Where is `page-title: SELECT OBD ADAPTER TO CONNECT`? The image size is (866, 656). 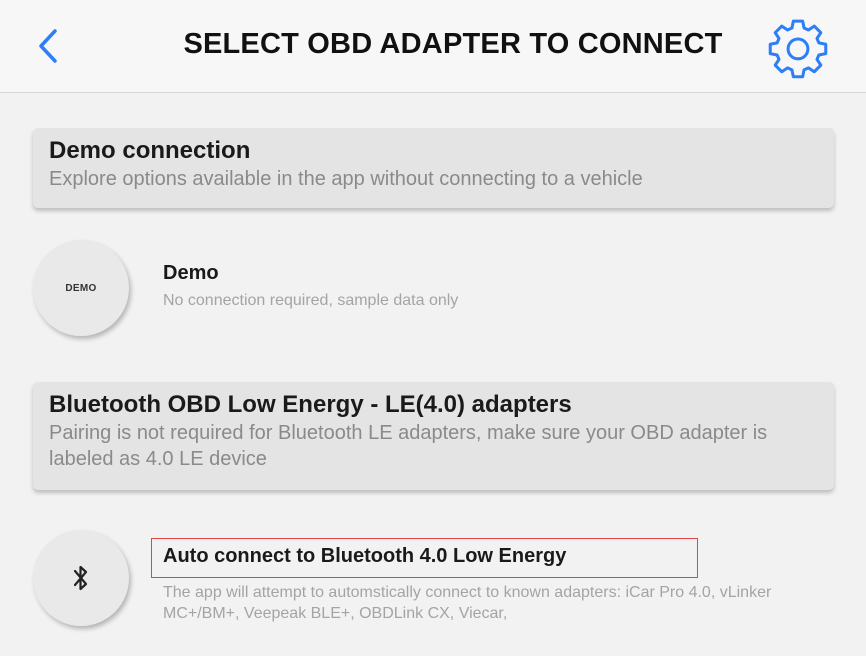
page-title: SELECT OBD ADAPTER TO CONNECT is located at coordinates (453, 44).